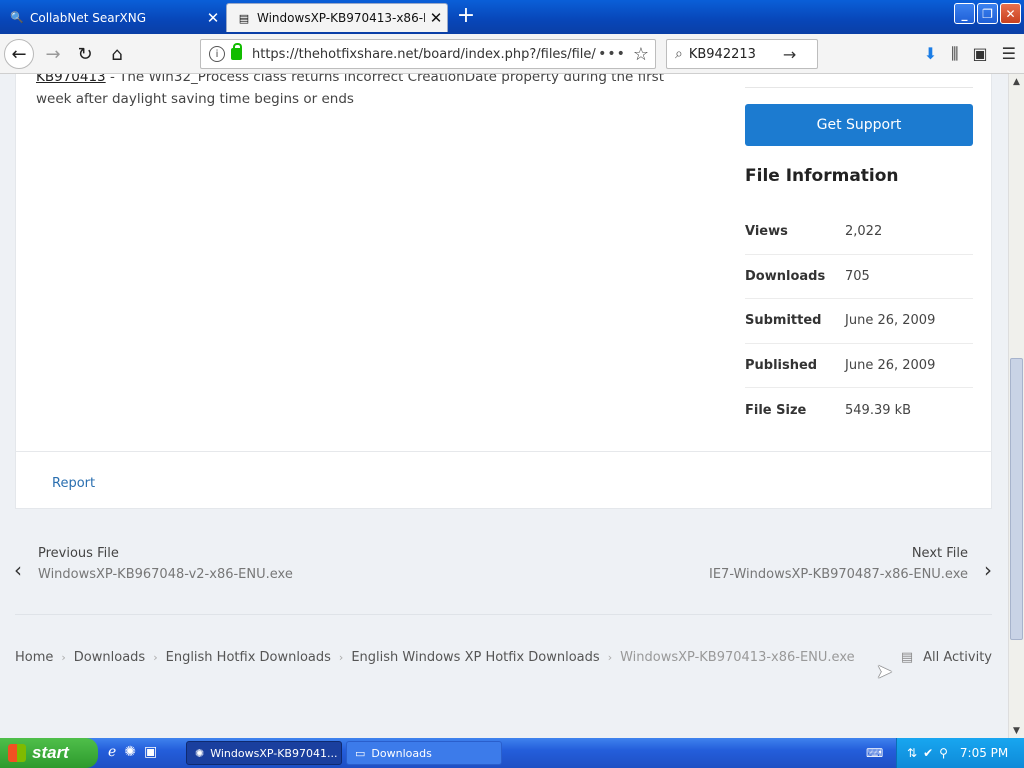  I want to click on system-tray: ⇅ ✔ ⚲ 7:05 PM, so click(960, 753).